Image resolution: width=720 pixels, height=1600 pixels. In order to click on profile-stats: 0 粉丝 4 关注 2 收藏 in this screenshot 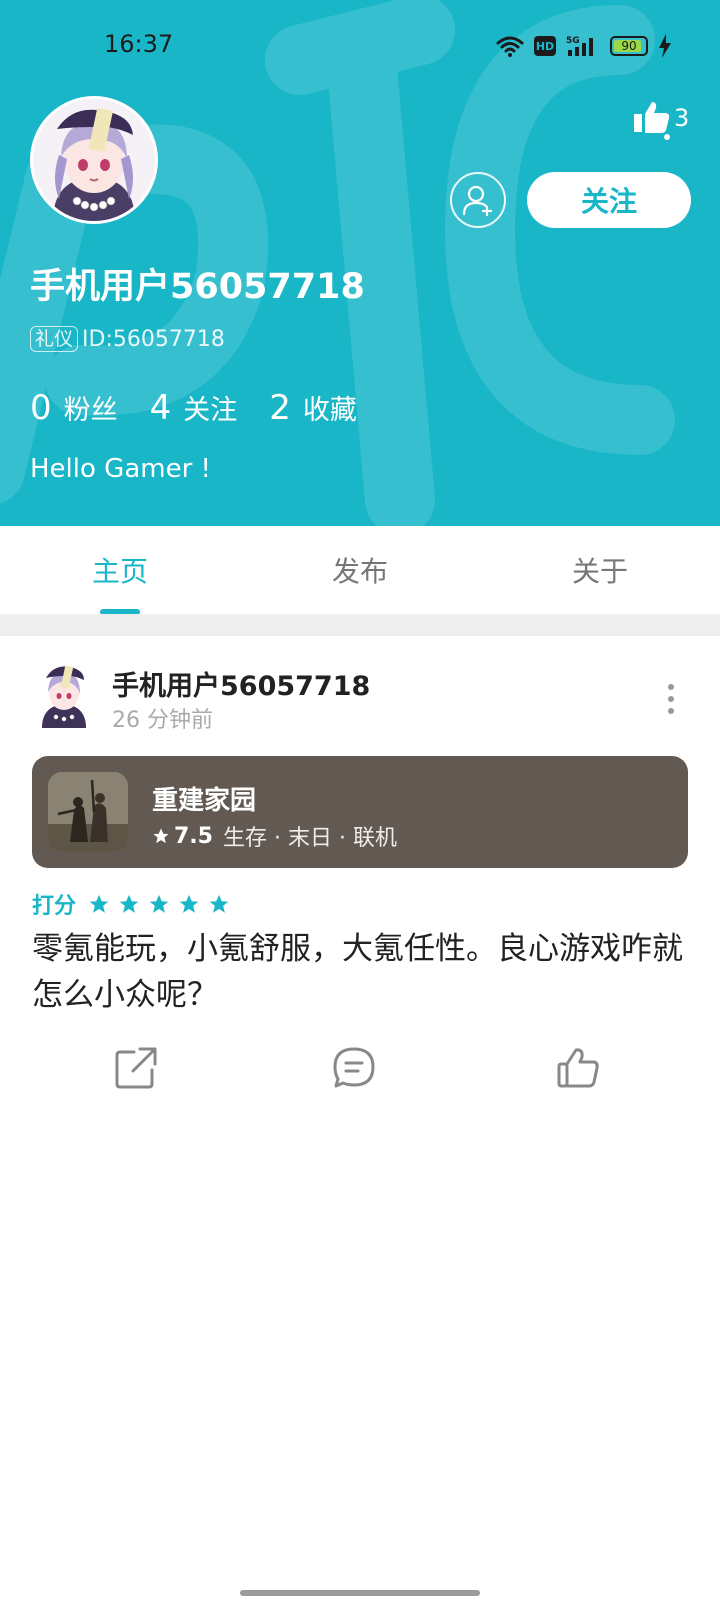, I will do `click(193, 408)`.